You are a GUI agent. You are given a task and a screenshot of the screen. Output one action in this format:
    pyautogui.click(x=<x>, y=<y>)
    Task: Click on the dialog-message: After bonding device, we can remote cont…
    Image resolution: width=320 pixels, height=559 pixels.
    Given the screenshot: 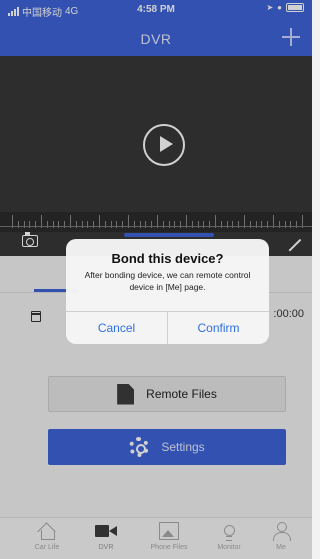 What is the action you would take?
    pyautogui.click(x=167, y=281)
    